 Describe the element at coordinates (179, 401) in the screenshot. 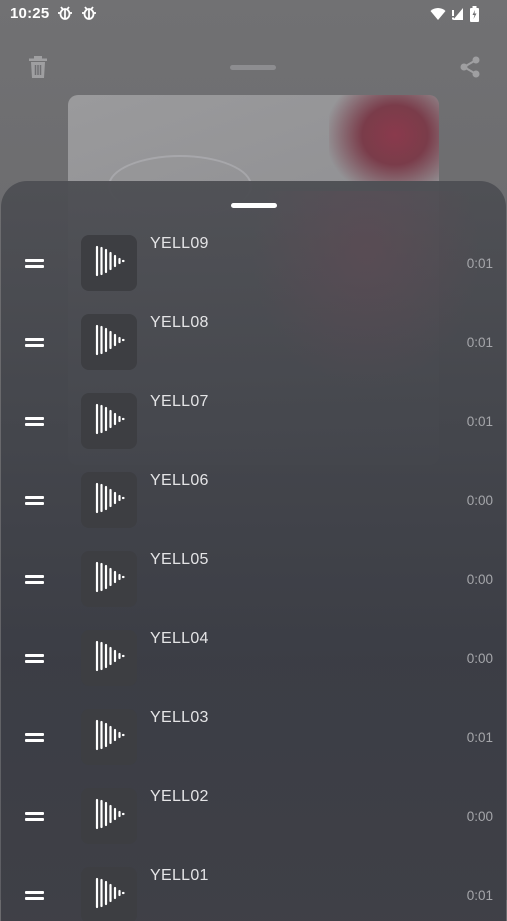

I see `track-title: YELL07` at that location.